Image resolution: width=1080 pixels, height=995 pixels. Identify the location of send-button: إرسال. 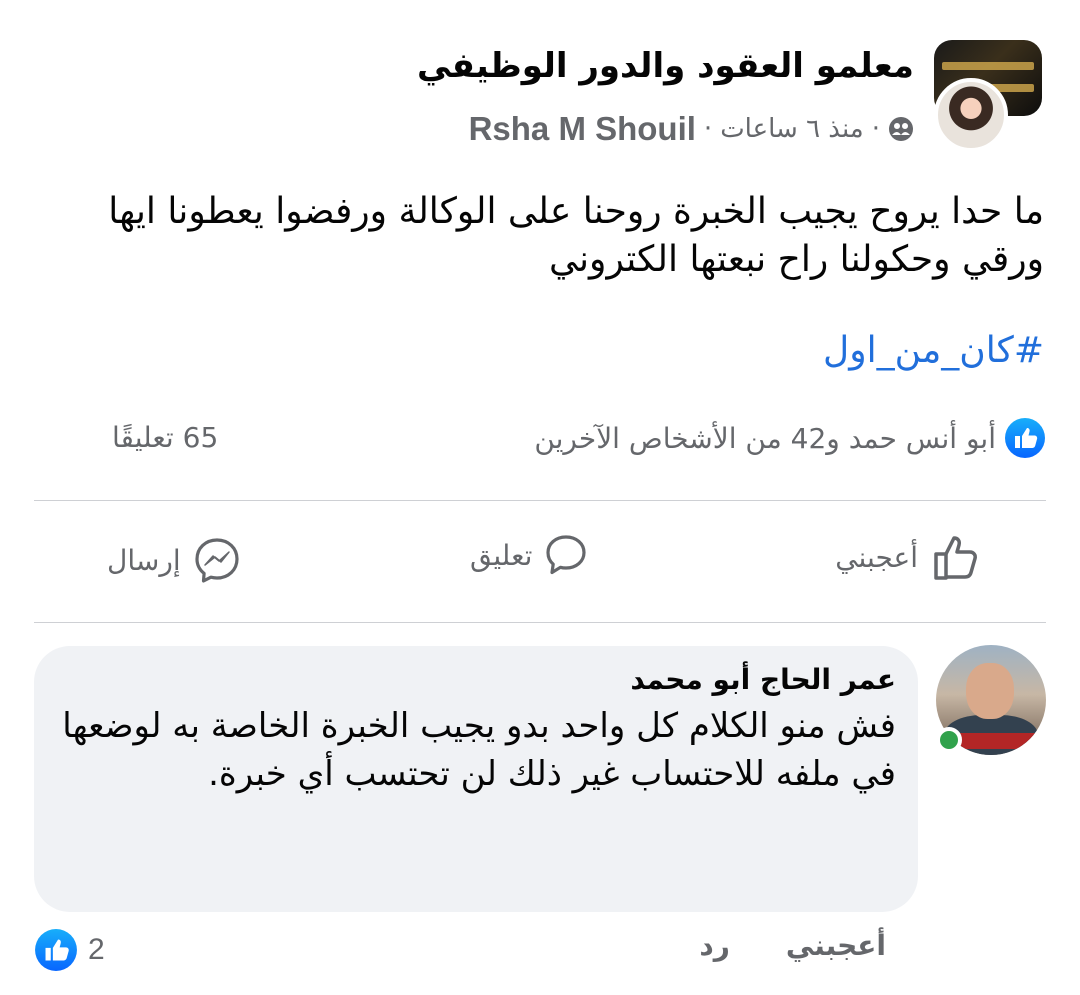
(174, 560).